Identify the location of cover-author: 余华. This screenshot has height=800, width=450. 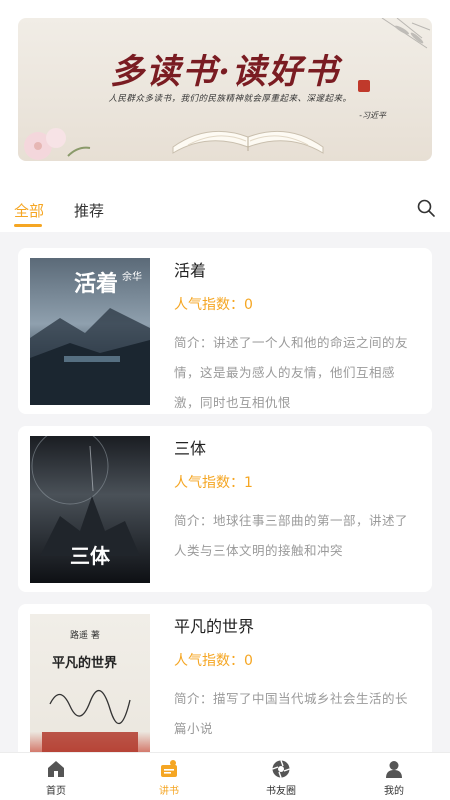
(132, 277).